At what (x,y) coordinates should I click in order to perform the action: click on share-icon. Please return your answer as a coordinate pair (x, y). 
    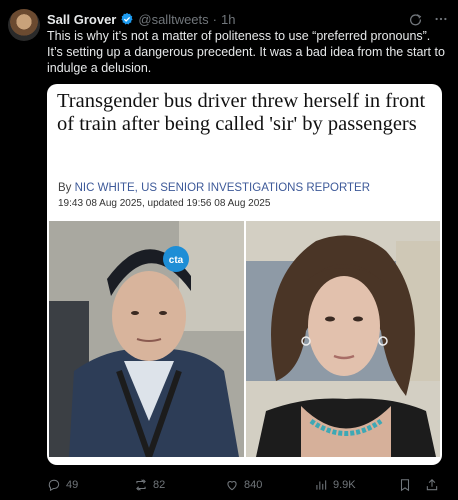
    Looking at the image, I should click on (432, 485).